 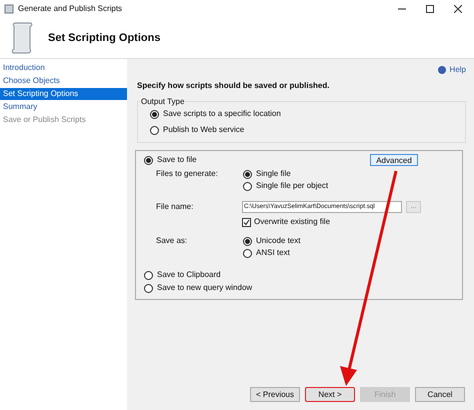 What do you see at coordinates (9, 9) in the screenshot?
I see `app-icon` at bounding box center [9, 9].